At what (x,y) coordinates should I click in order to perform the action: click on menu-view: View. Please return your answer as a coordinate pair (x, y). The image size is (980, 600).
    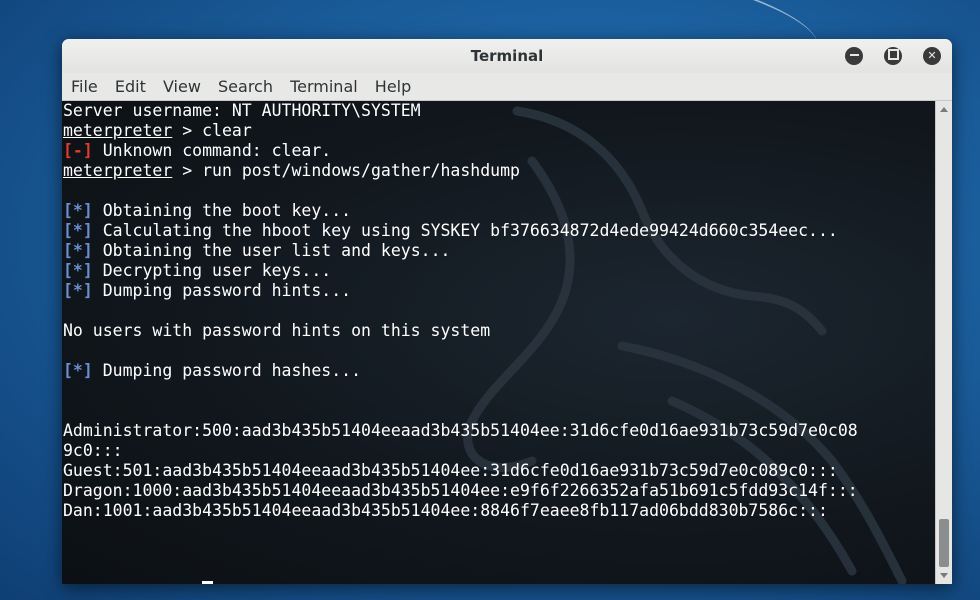
    Looking at the image, I should click on (182, 84).